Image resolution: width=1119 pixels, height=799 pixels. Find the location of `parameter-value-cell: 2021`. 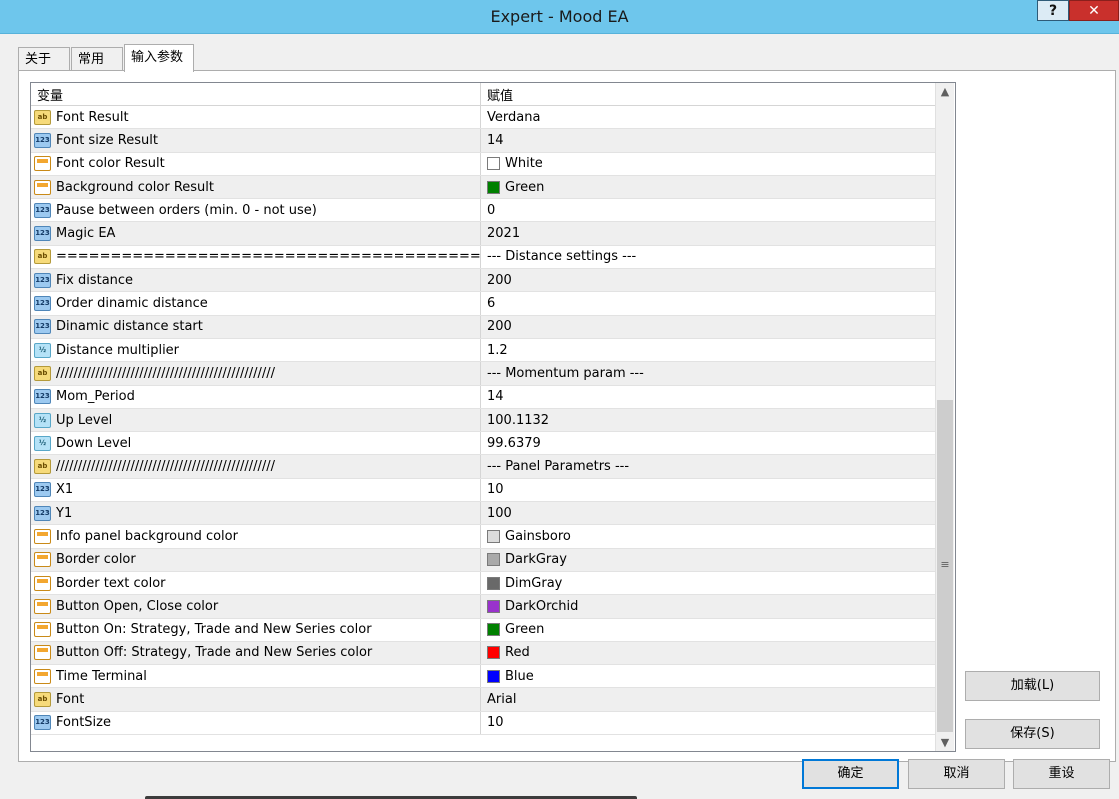

parameter-value-cell: 2021 is located at coordinates (708, 233).